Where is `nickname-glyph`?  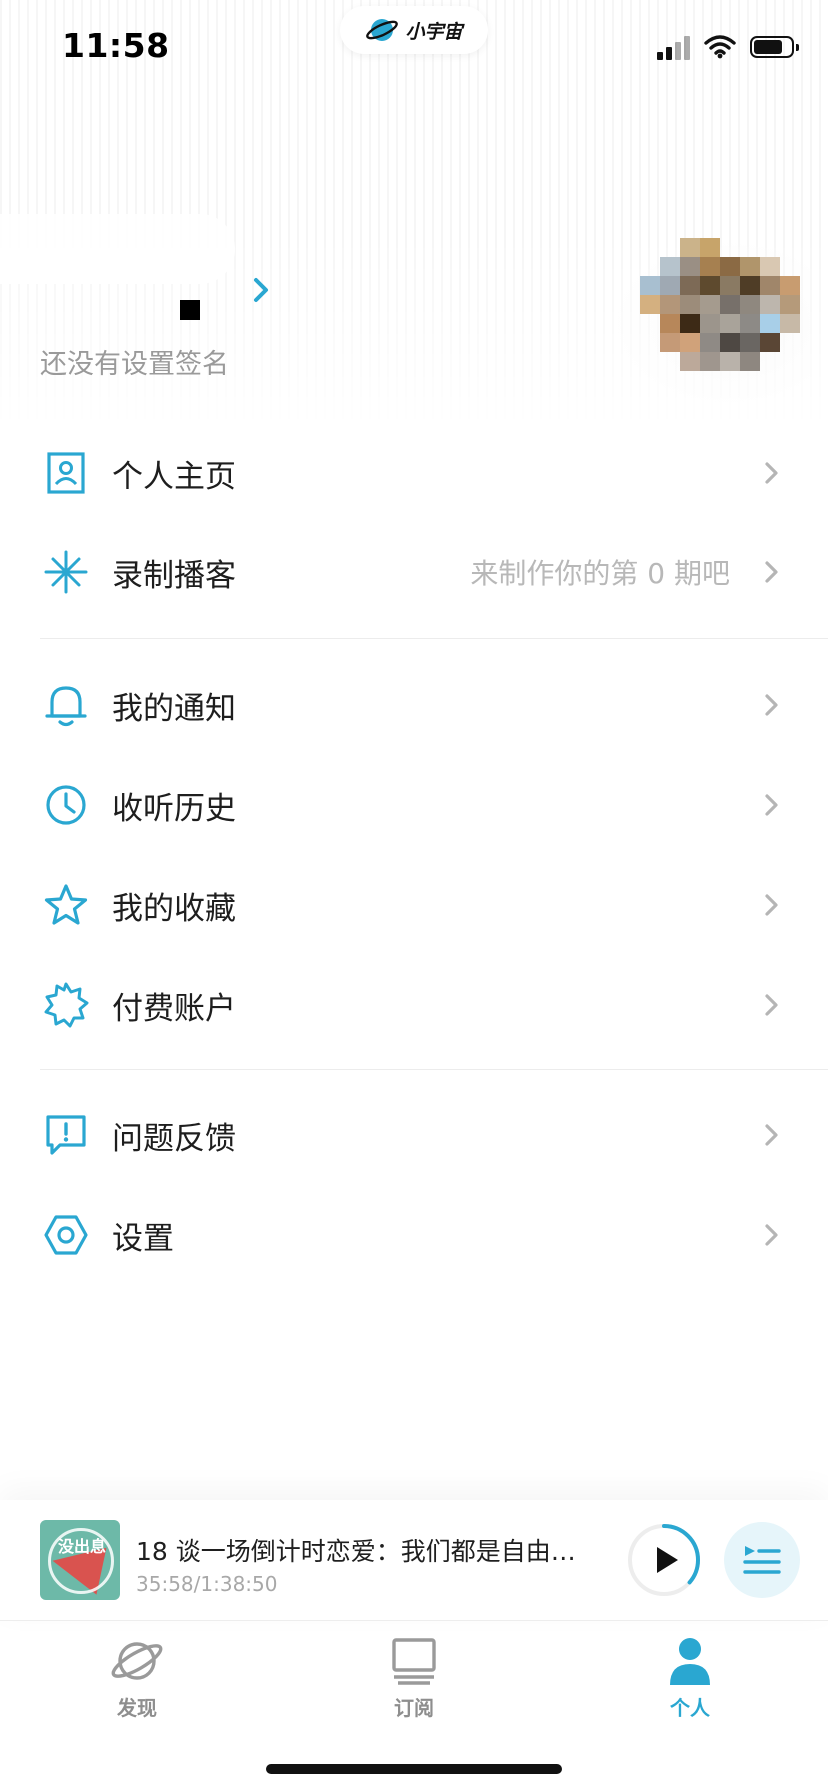 nickname-glyph is located at coordinates (190, 310).